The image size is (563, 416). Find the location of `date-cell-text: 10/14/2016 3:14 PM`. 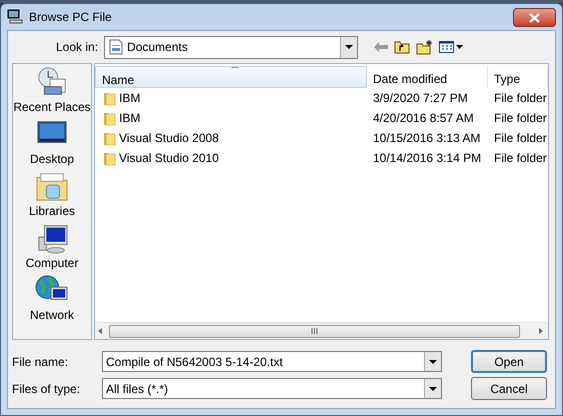

date-cell-text: 10/14/2016 3:14 PM is located at coordinates (427, 158).